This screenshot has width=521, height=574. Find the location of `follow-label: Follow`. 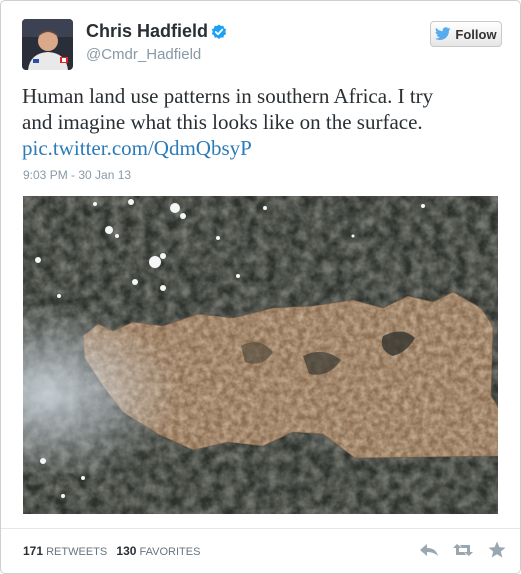

follow-label: Follow is located at coordinates (476, 34).